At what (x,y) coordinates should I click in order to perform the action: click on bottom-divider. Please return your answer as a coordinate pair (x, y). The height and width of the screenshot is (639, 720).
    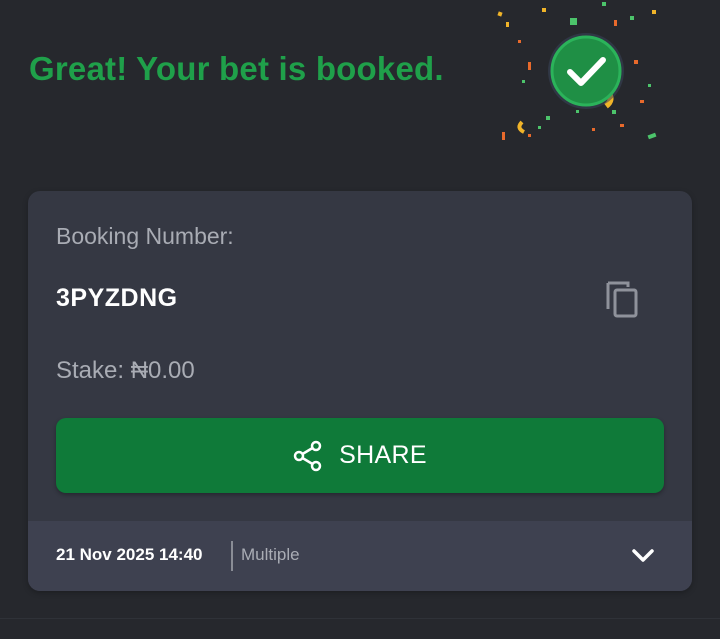
    Looking at the image, I should click on (360, 618).